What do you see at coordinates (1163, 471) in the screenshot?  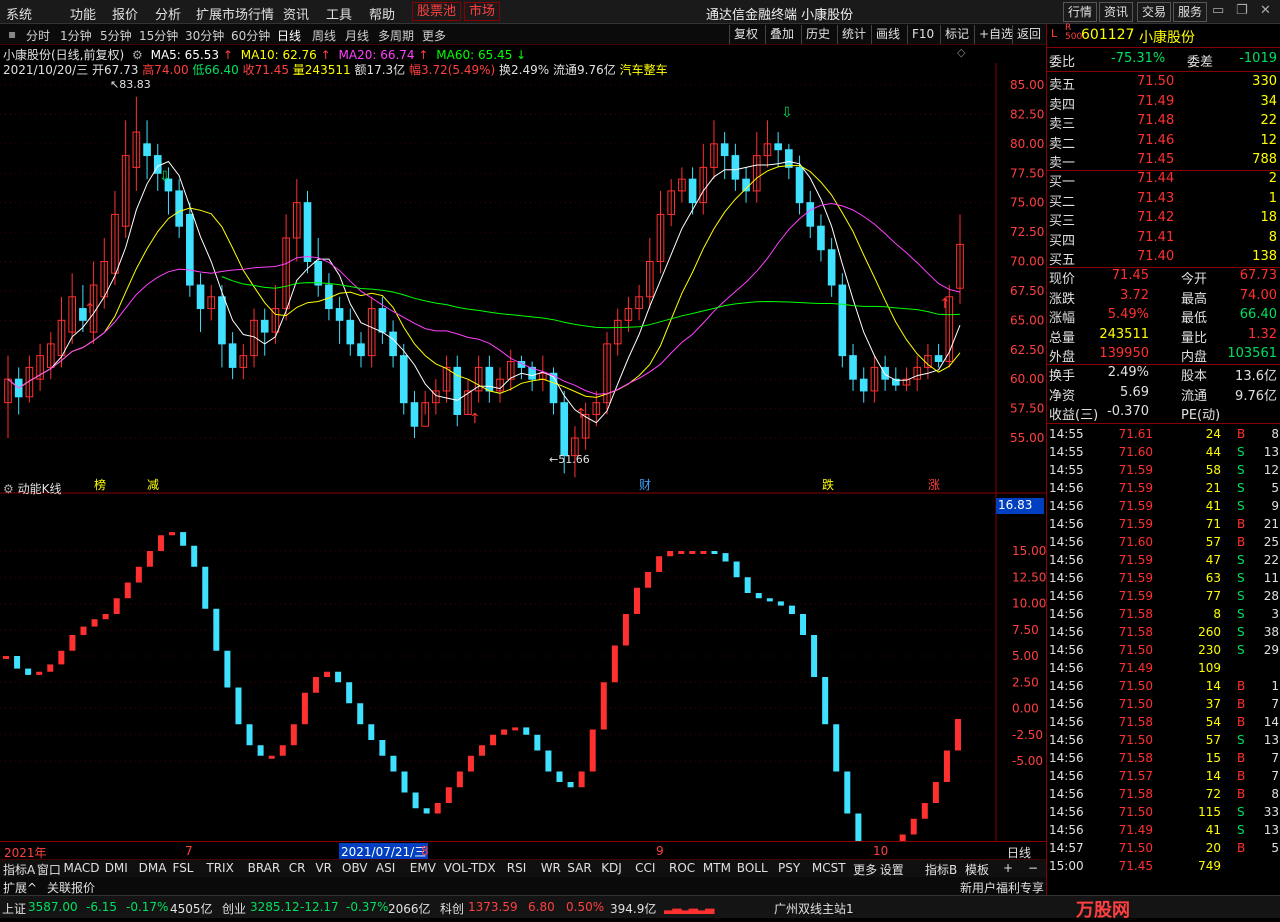 I see `tick-row: 14:55 71.59 58 S 12` at bounding box center [1163, 471].